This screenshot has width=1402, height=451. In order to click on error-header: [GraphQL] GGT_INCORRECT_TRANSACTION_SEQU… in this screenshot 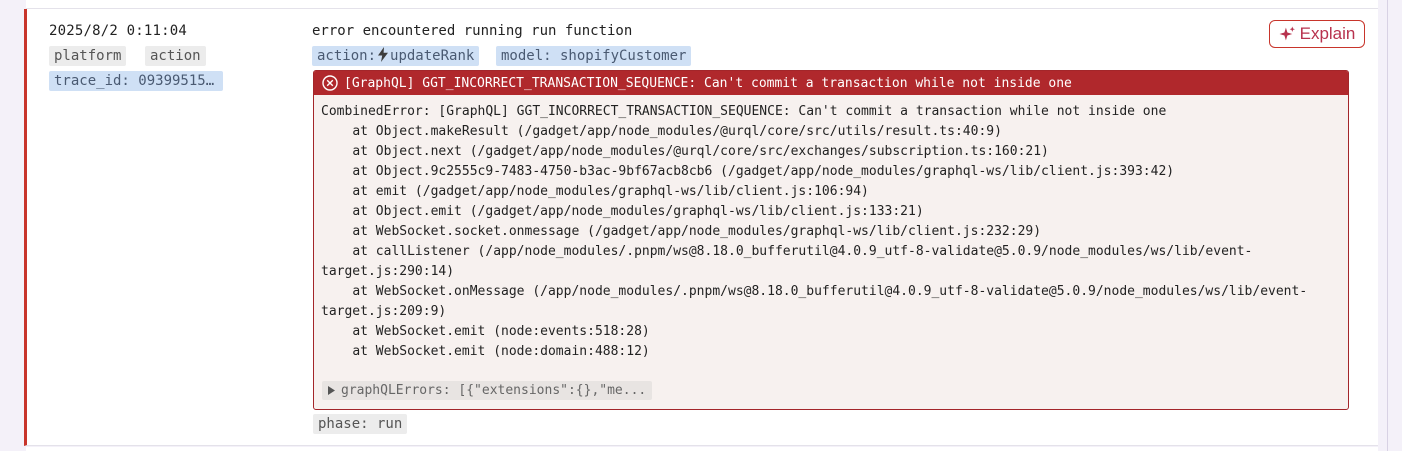, I will do `click(831, 83)`.